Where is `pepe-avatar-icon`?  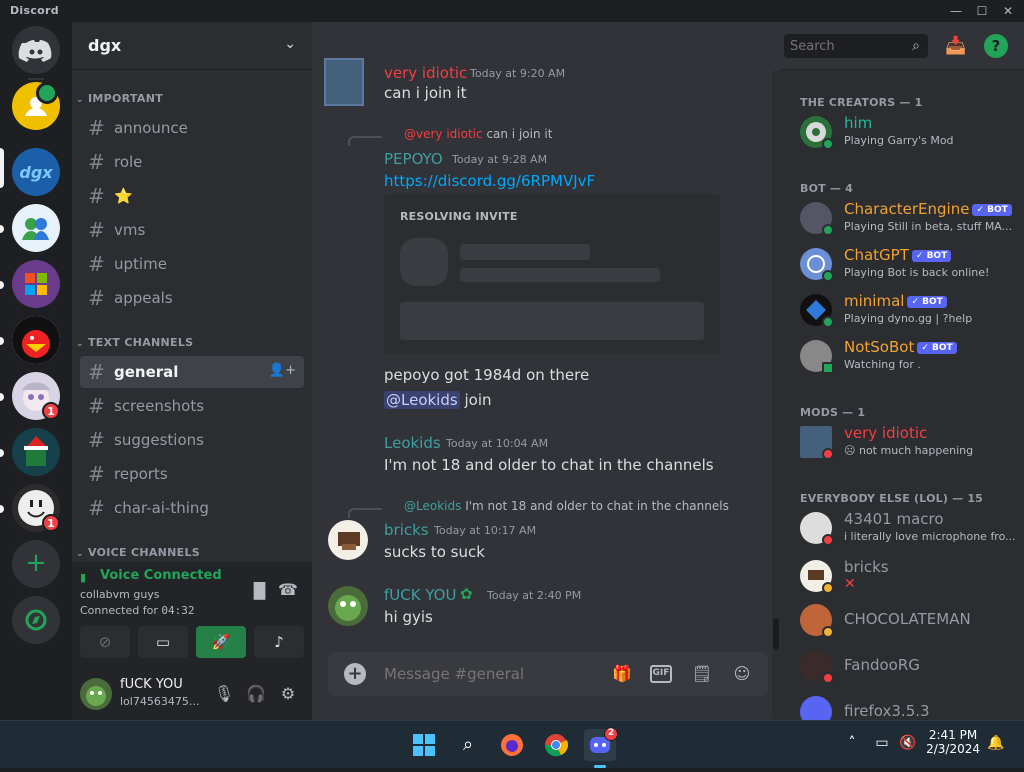
pepe-avatar-icon is located at coordinates (348, 608).